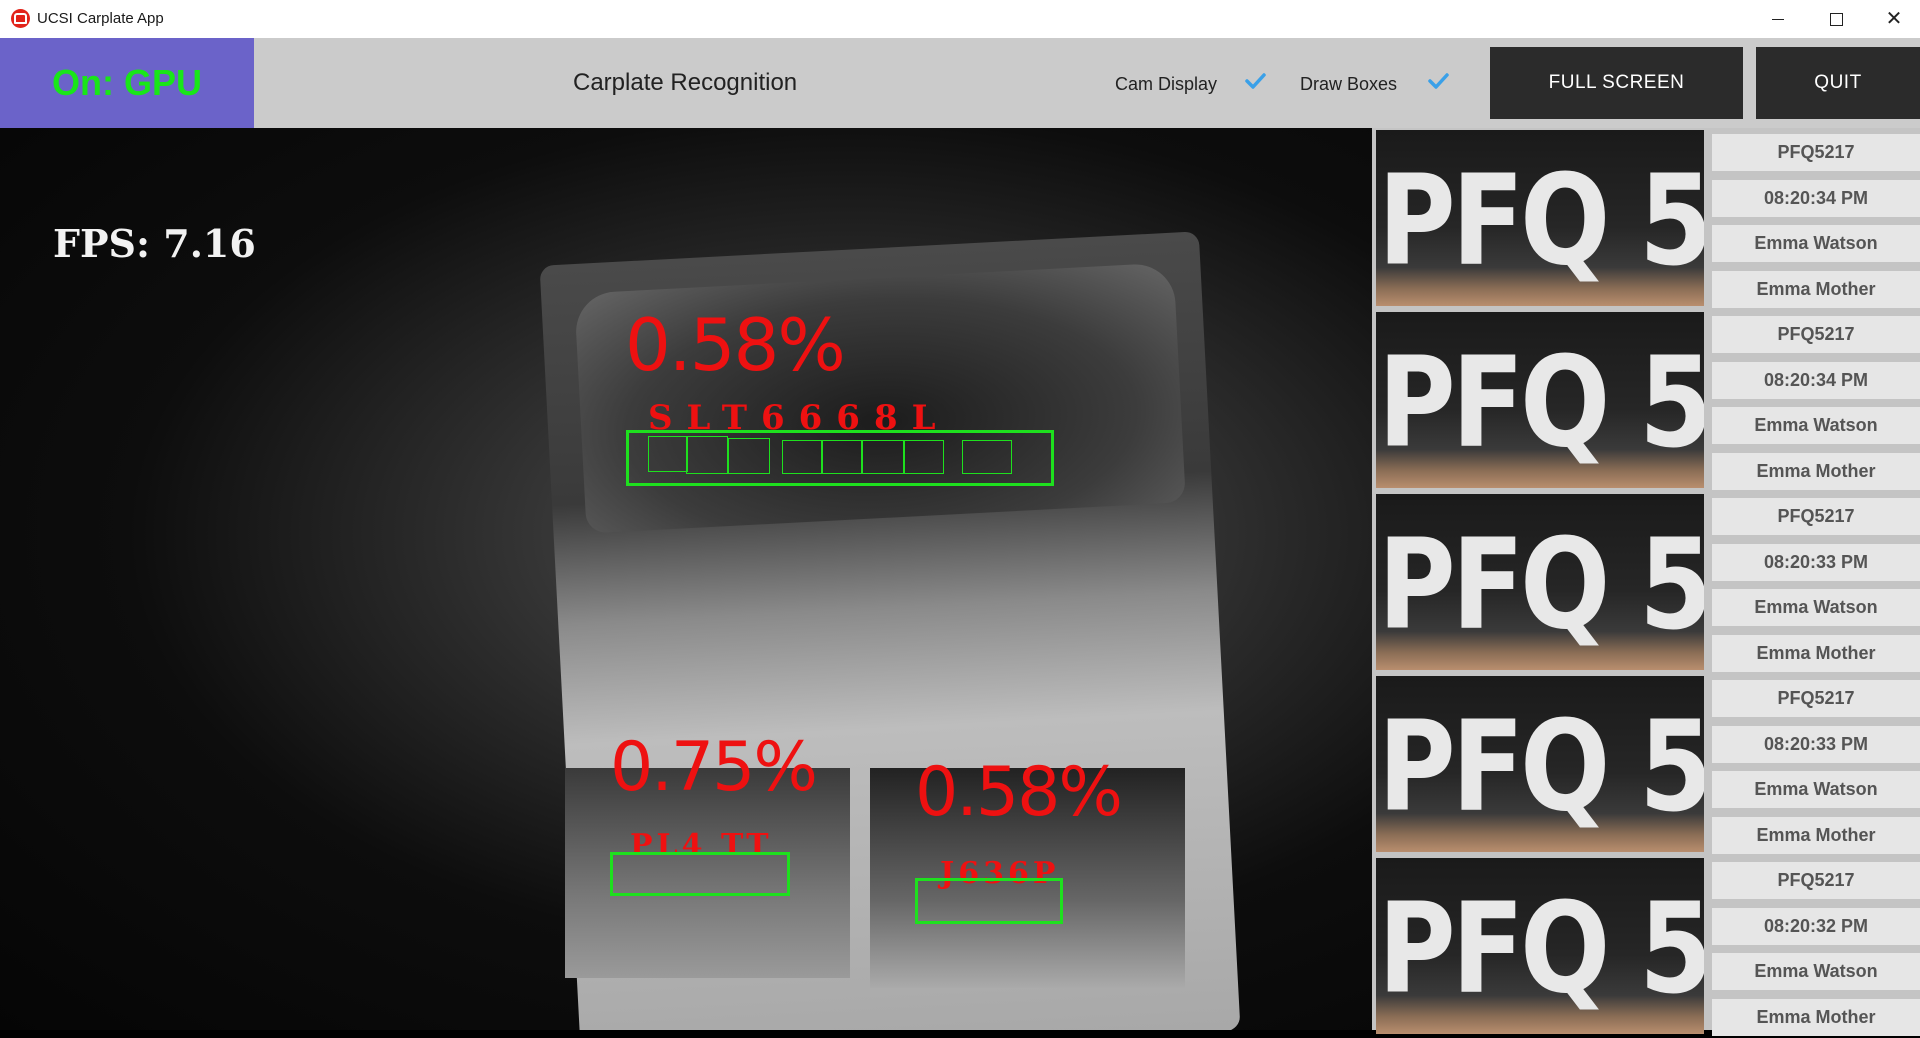 This screenshot has width=1920, height=1038. I want to click on cam-display-label: Cam Display, so click(1166, 84).